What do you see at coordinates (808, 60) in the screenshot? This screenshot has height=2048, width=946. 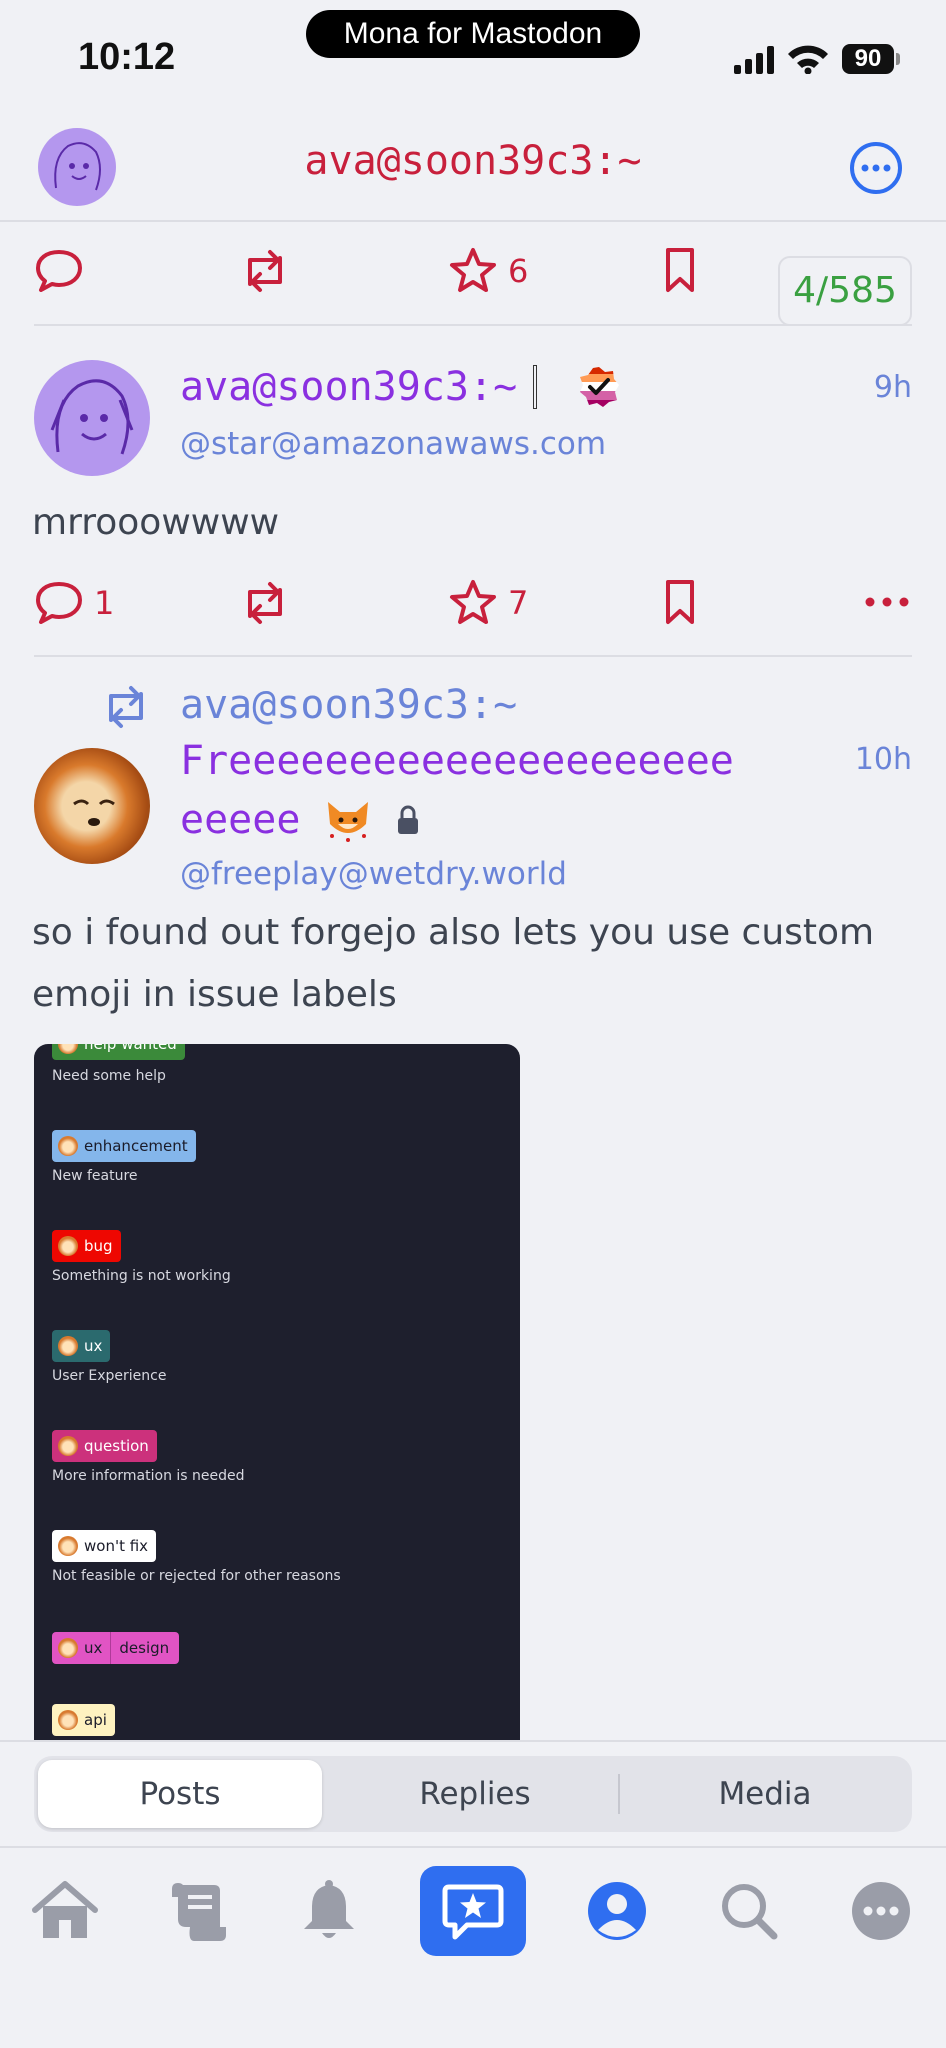 I see `wifi-icon` at bounding box center [808, 60].